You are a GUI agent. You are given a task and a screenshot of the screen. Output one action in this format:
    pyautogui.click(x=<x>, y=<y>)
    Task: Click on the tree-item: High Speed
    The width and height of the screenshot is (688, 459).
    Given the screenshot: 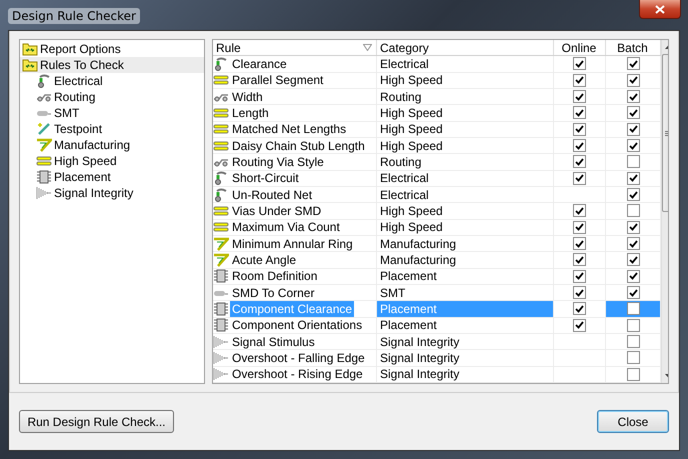 What is the action you would take?
    pyautogui.click(x=112, y=161)
    